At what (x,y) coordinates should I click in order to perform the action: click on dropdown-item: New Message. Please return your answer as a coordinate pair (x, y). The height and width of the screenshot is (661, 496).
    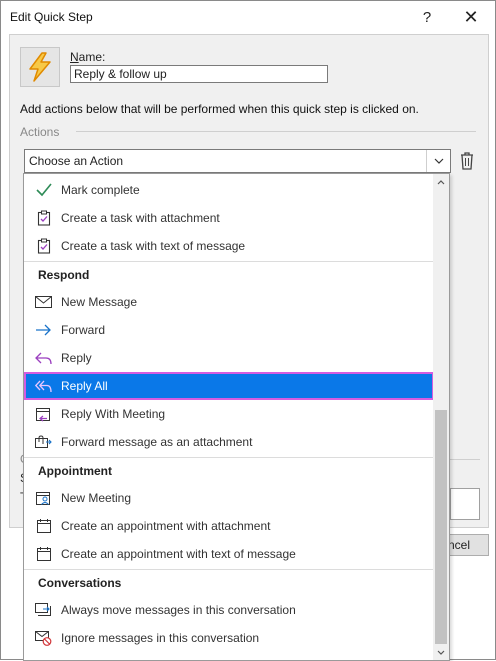
    Looking at the image, I should click on (229, 302).